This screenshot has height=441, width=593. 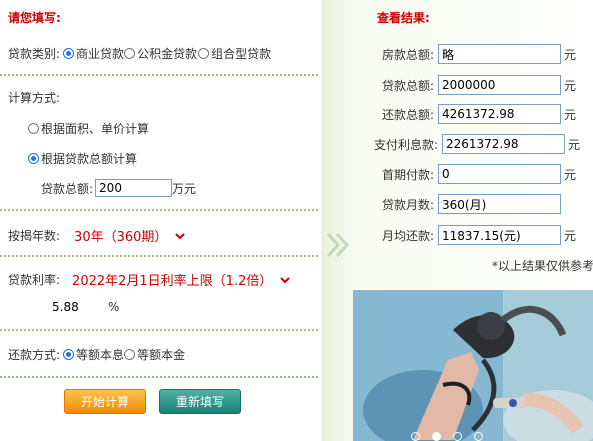 What do you see at coordinates (34, 280) in the screenshot?
I see `rate-label: 贷款利率:` at bounding box center [34, 280].